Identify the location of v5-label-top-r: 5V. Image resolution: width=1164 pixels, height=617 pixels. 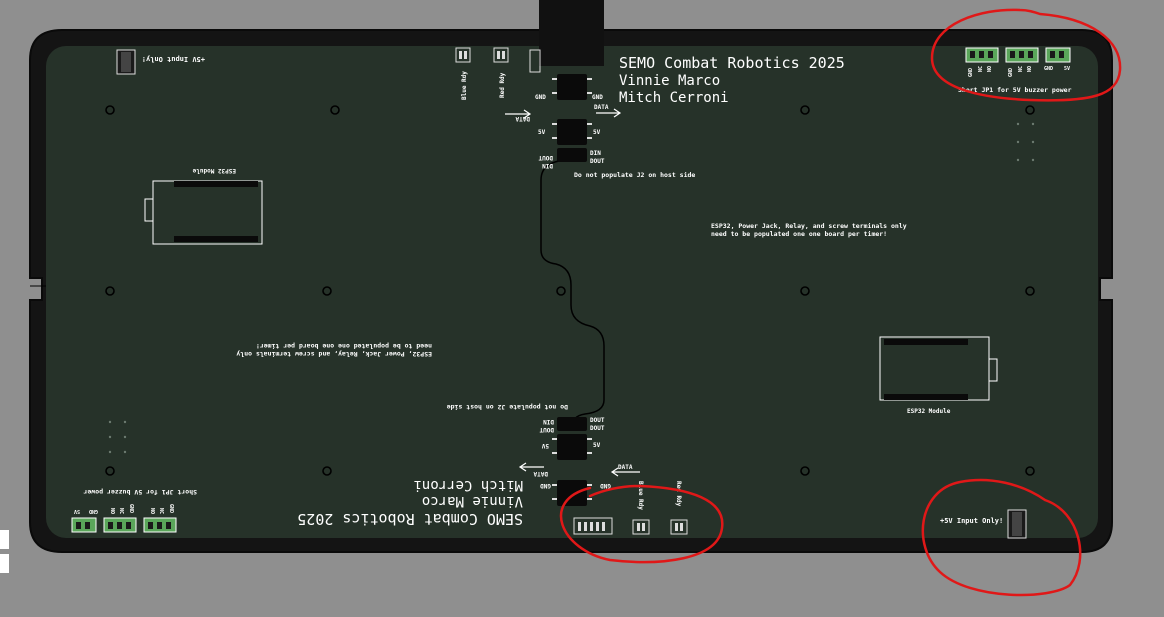
(597, 132).